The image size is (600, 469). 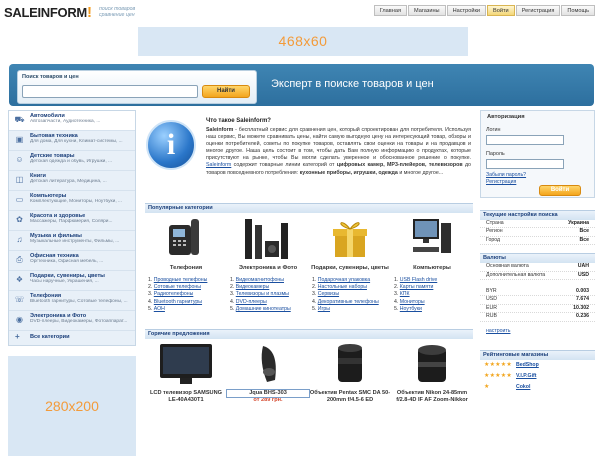 I want to click on phone-image, so click(x=186, y=238).